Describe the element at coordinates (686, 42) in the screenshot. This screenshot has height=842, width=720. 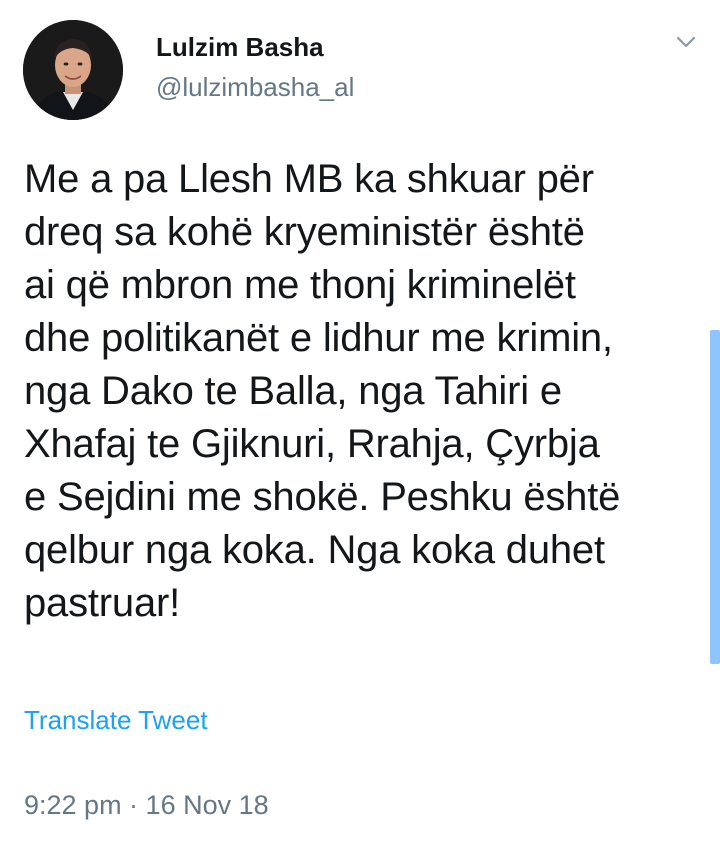
I see `chevron-down-icon` at that location.